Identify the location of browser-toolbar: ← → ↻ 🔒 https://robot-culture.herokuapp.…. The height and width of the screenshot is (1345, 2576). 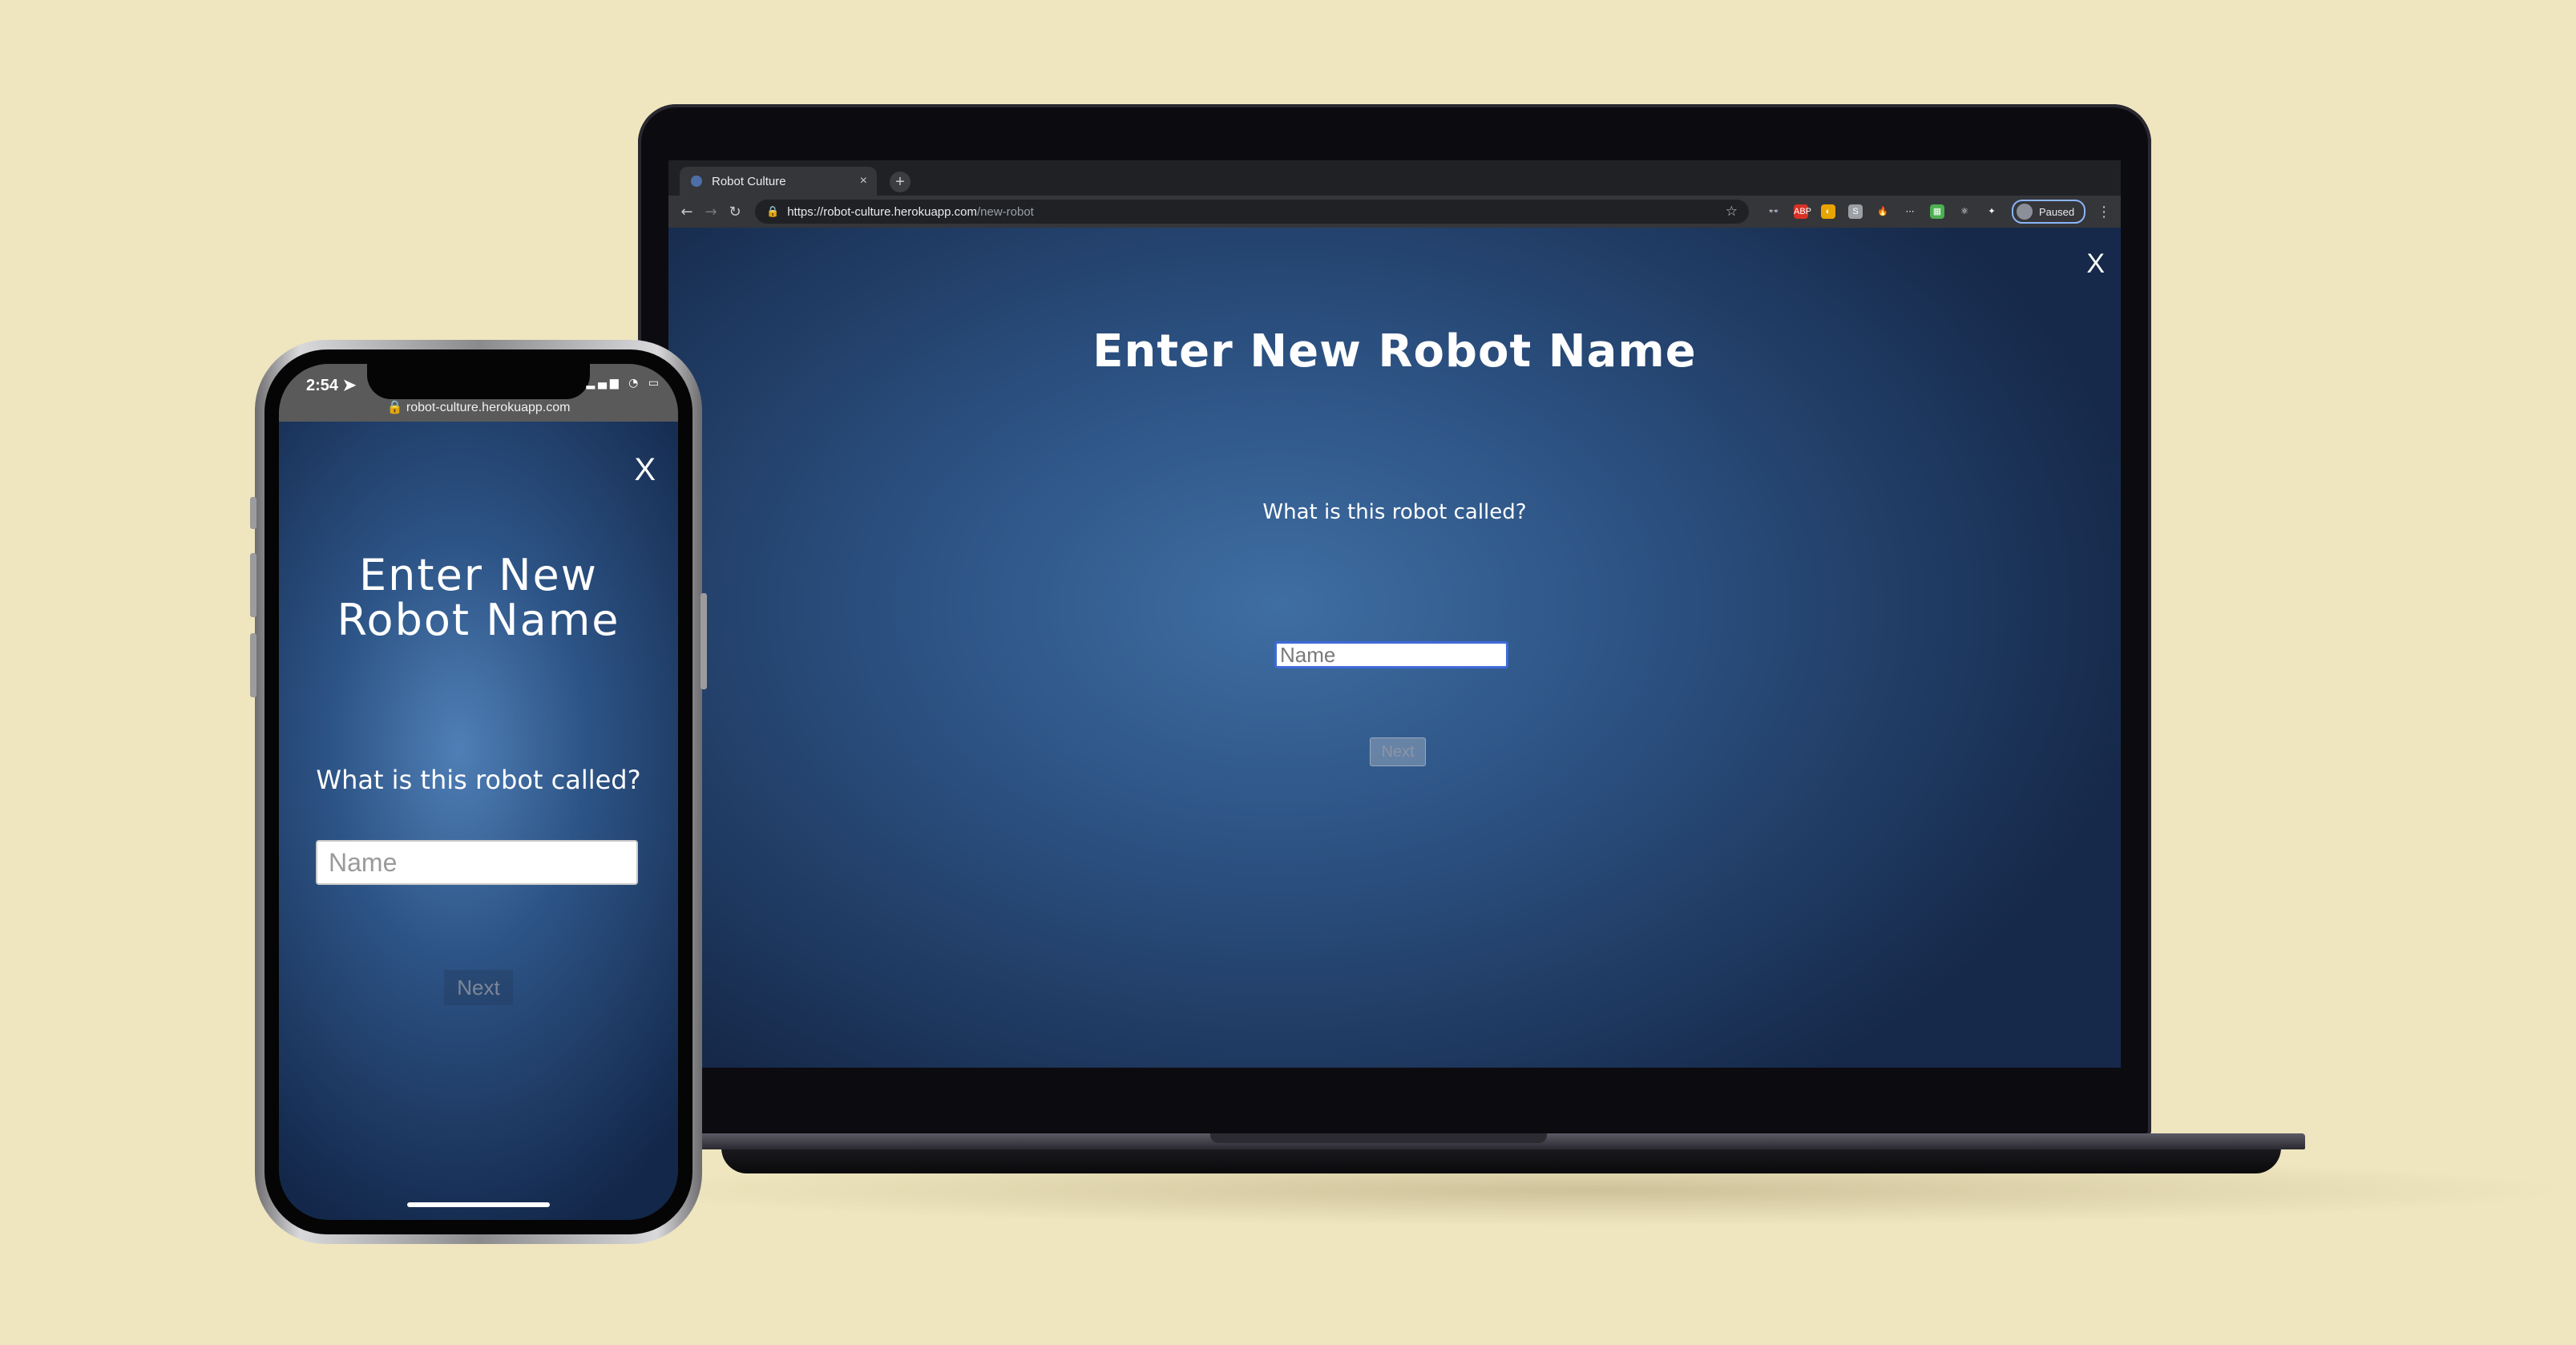
(1394, 212).